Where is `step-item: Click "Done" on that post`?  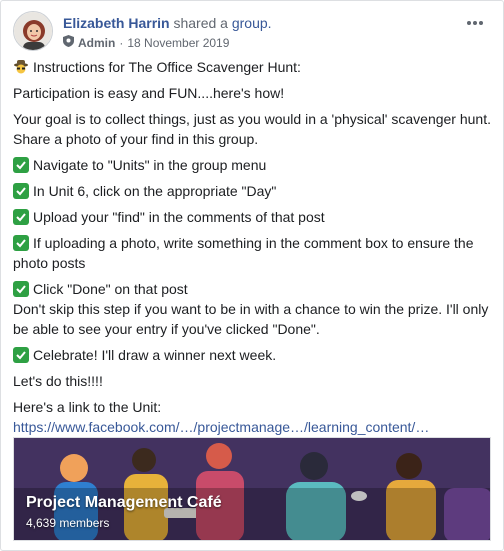 step-item: Click "Done" on that post is located at coordinates (254, 289).